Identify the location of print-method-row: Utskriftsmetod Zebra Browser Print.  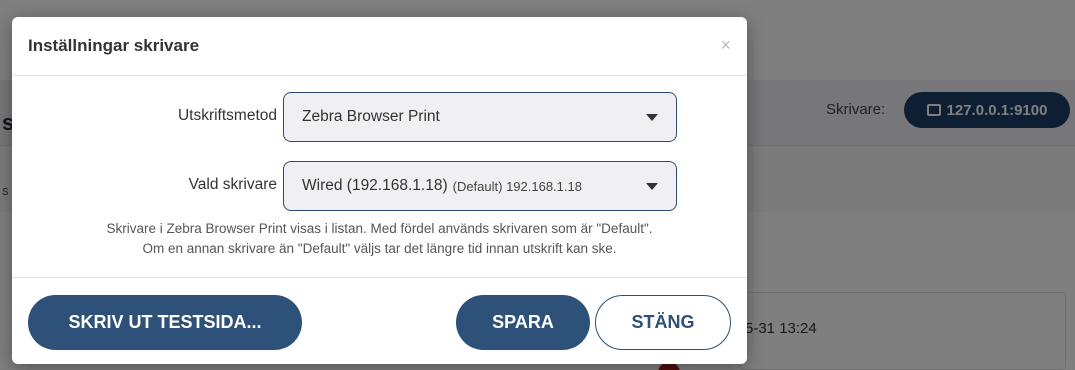
(379, 118).